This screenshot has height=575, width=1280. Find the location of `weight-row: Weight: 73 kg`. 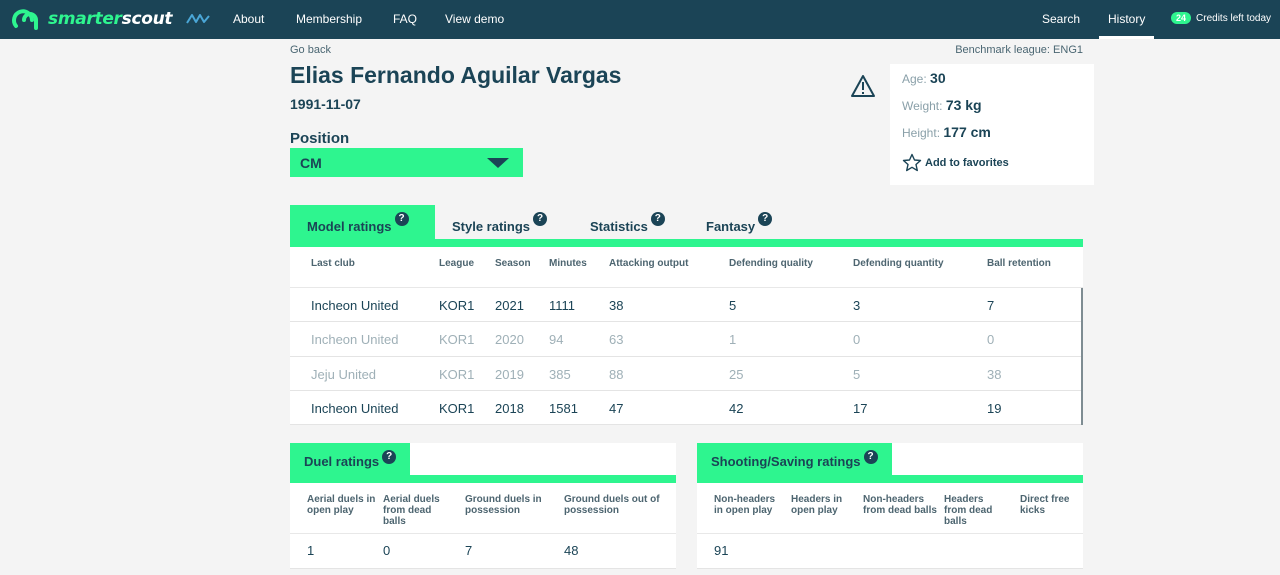

weight-row: Weight: 73 kg is located at coordinates (942, 105).